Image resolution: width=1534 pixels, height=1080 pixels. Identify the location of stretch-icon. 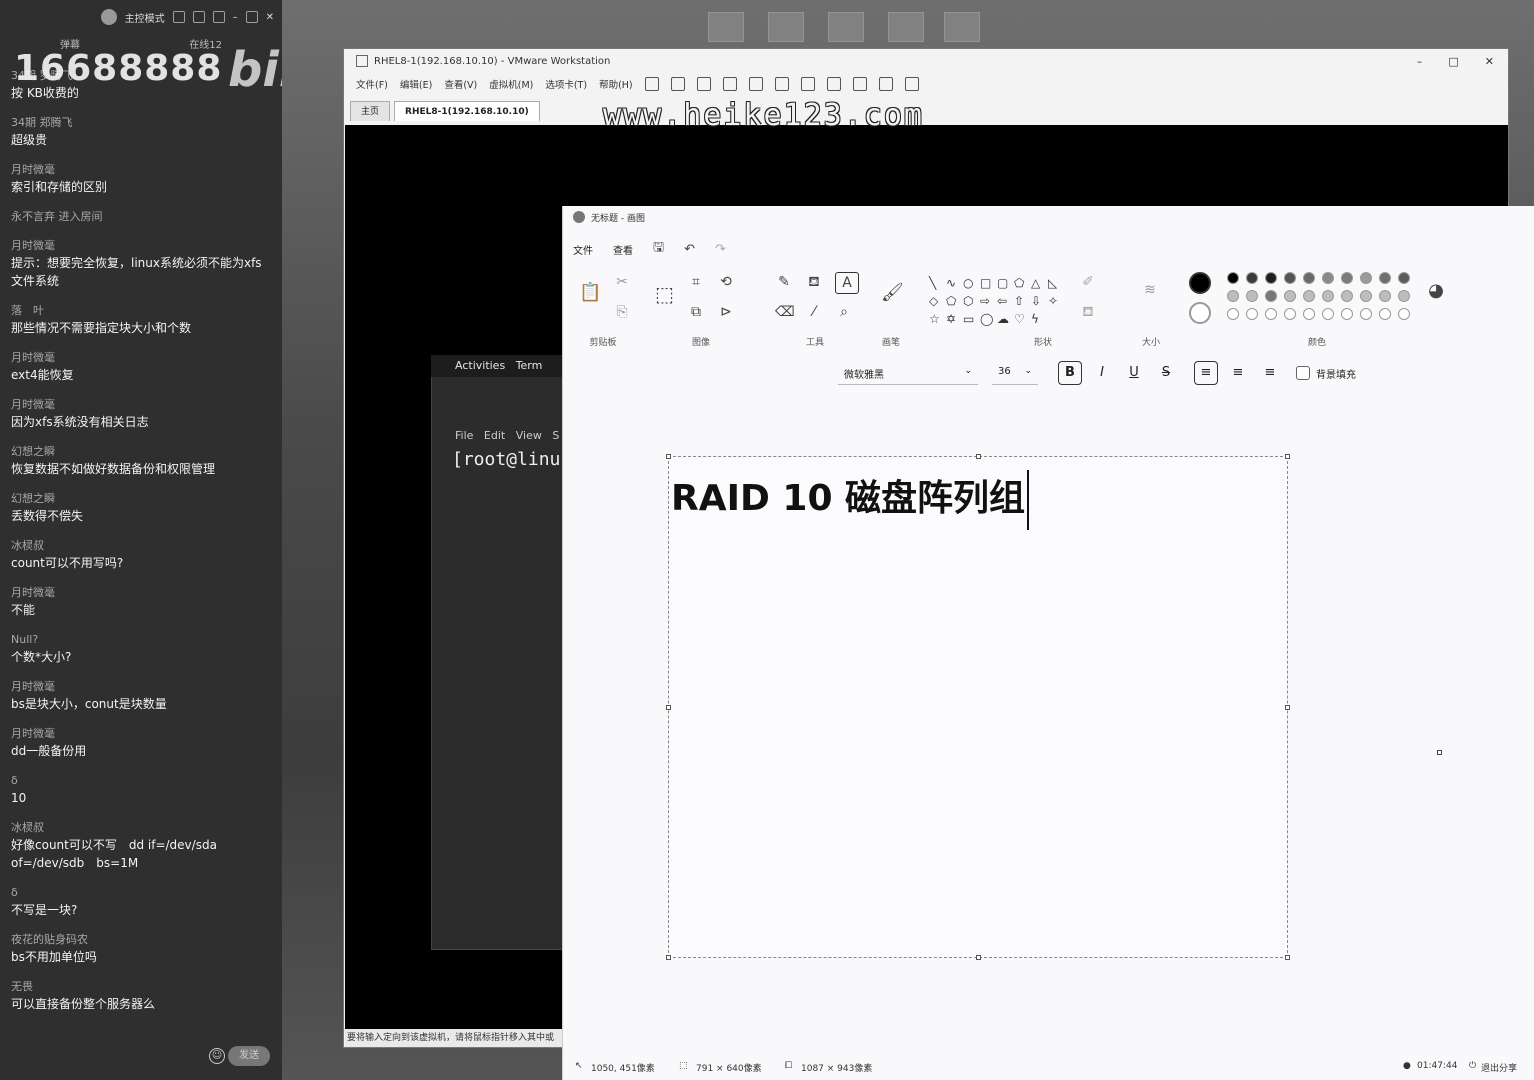
(911, 84).